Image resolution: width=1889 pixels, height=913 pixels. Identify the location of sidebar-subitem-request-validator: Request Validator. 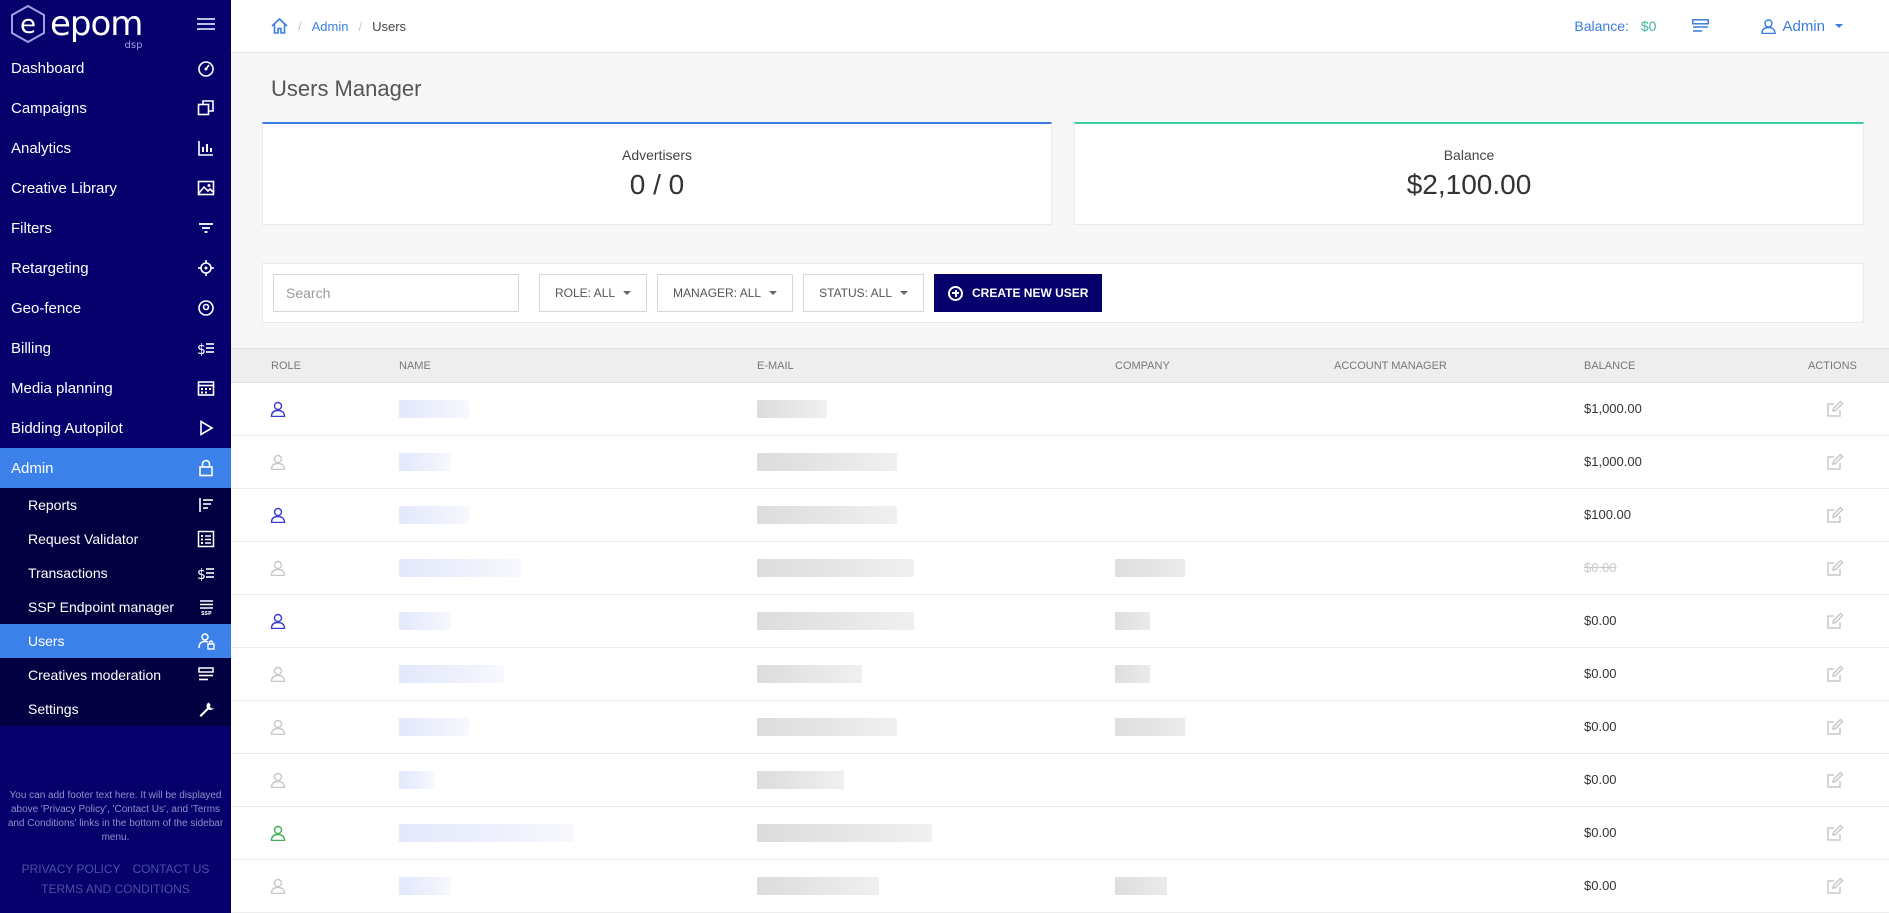
(115, 539).